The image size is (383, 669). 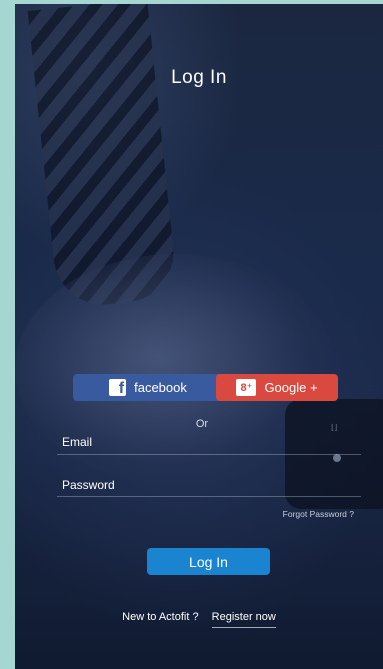 I want to click on new-user-prompt: New to Actofit ?, so click(x=160, y=617).